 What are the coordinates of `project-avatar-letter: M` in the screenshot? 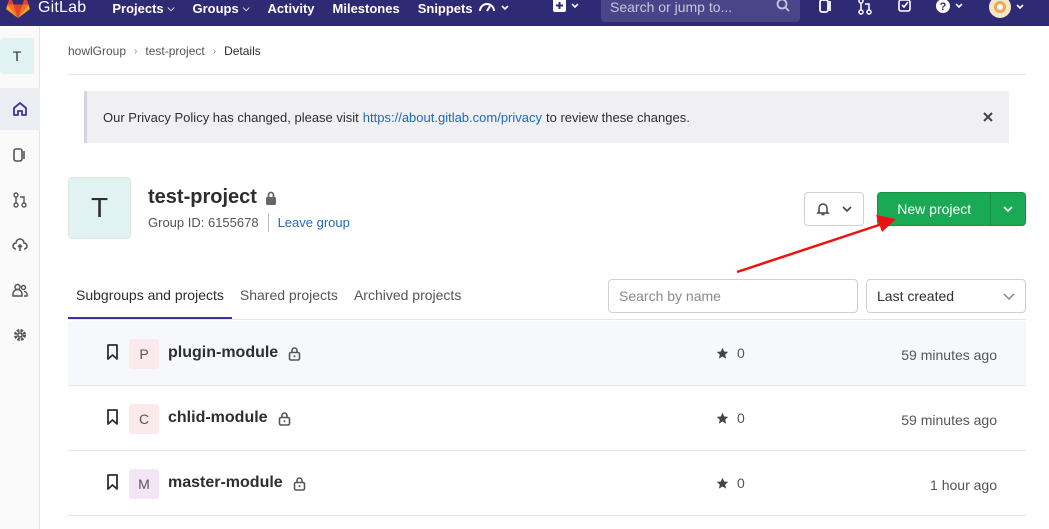 It's located at (144, 484).